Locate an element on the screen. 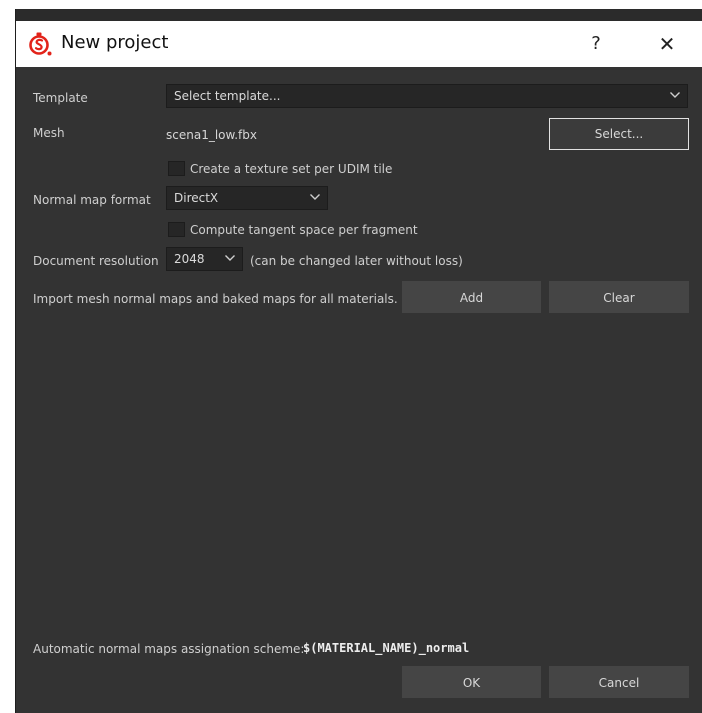 This screenshot has width=702, height=713. mesh-filename: scena1_low.fbx is located at coordinates (211, 135).